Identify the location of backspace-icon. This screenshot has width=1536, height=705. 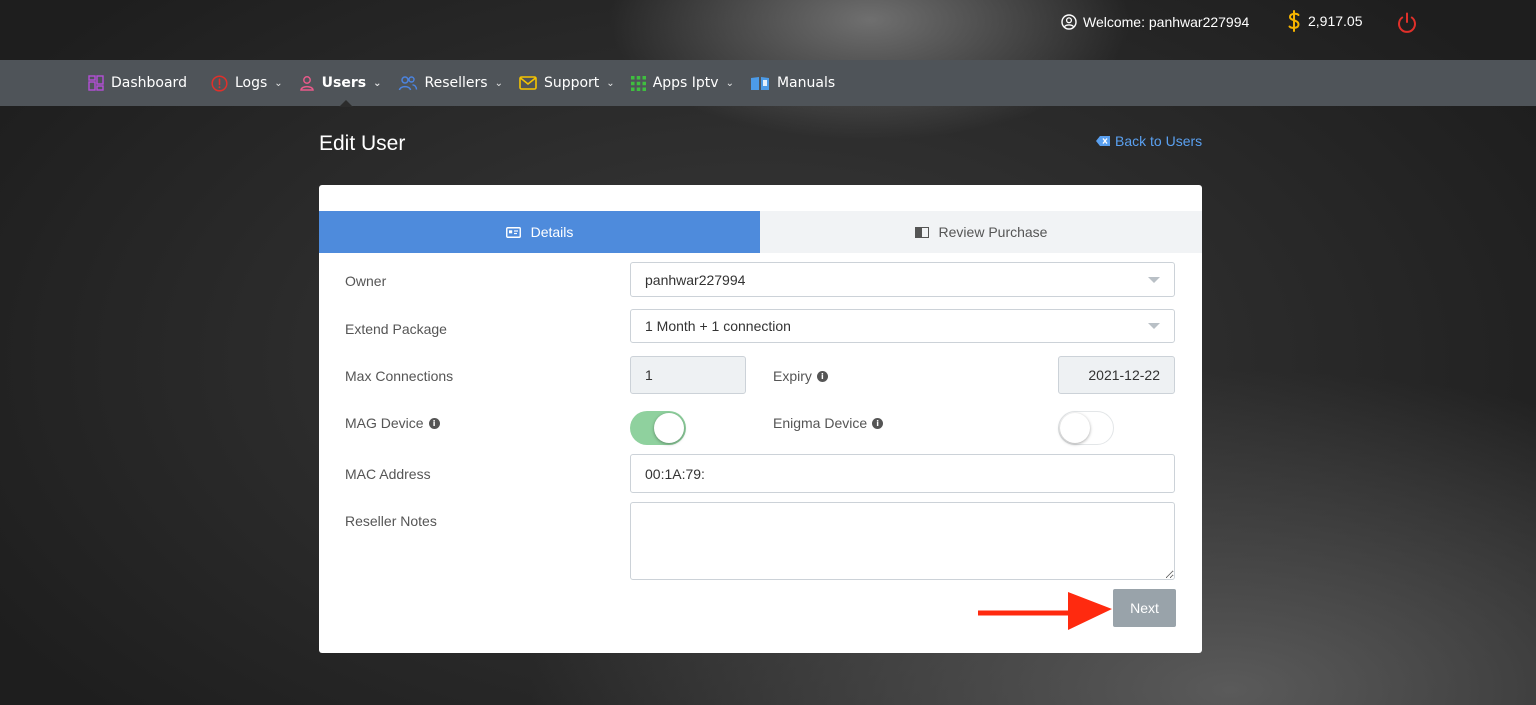
(1103, 141).